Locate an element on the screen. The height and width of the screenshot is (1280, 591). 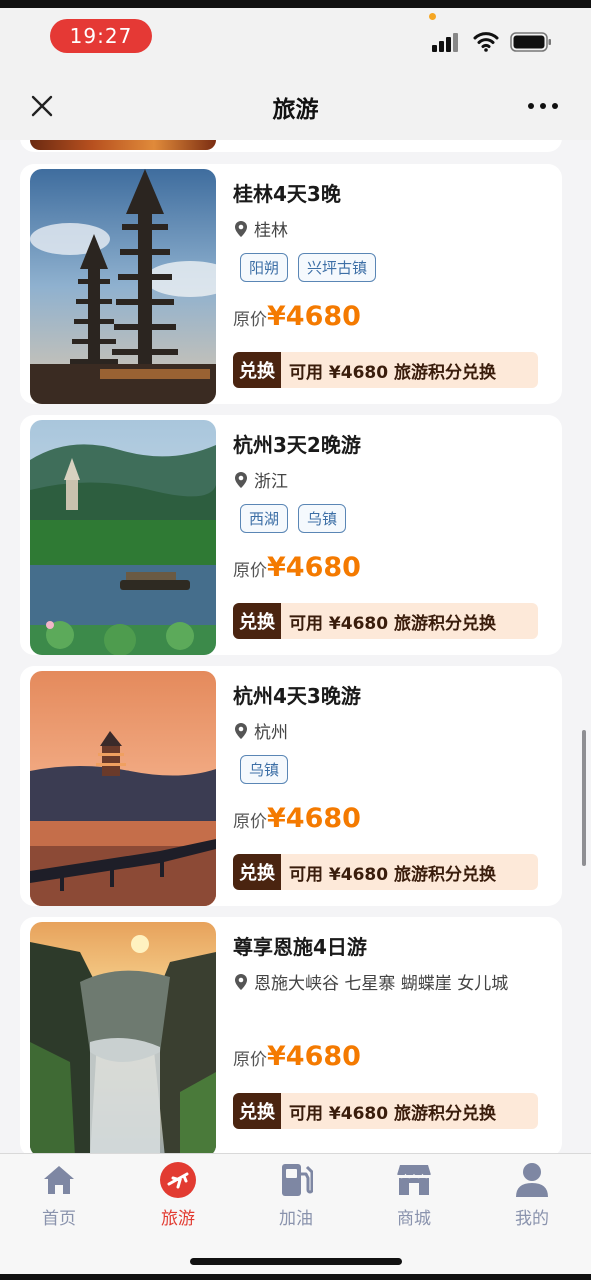
tab-home: 首页 is located at coordinates (59, 1195).